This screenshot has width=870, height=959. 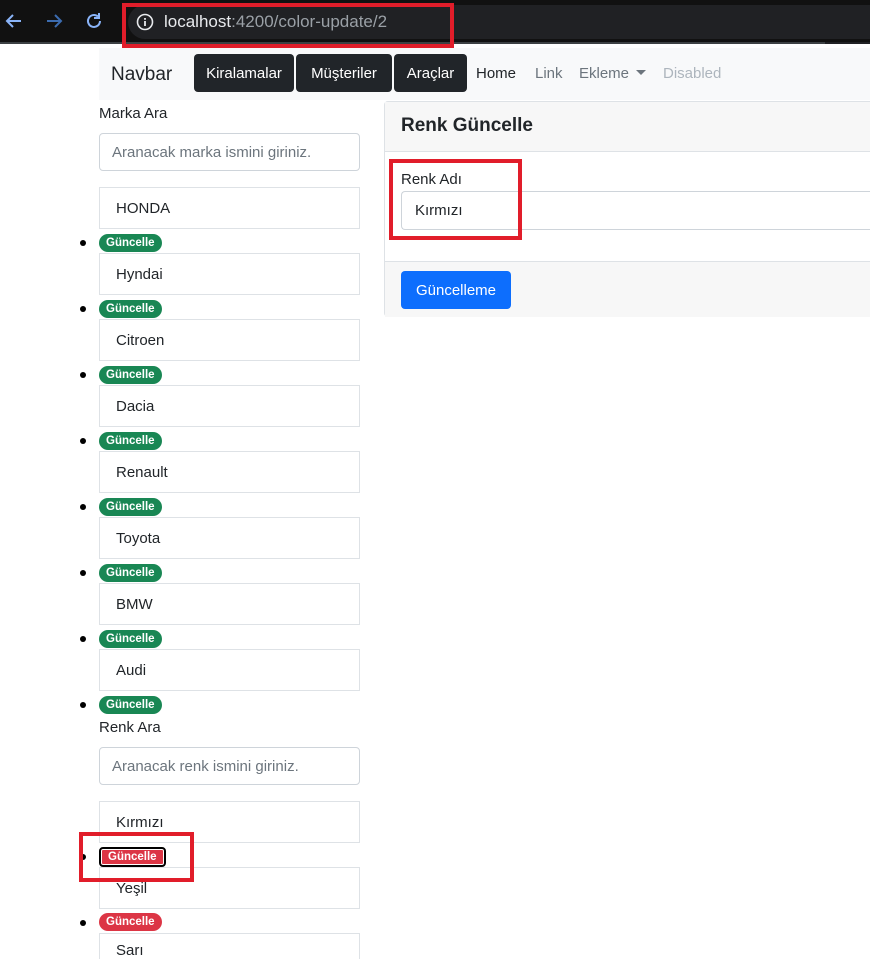 I want to click on brand-search-input, so click(x=229, y=152).